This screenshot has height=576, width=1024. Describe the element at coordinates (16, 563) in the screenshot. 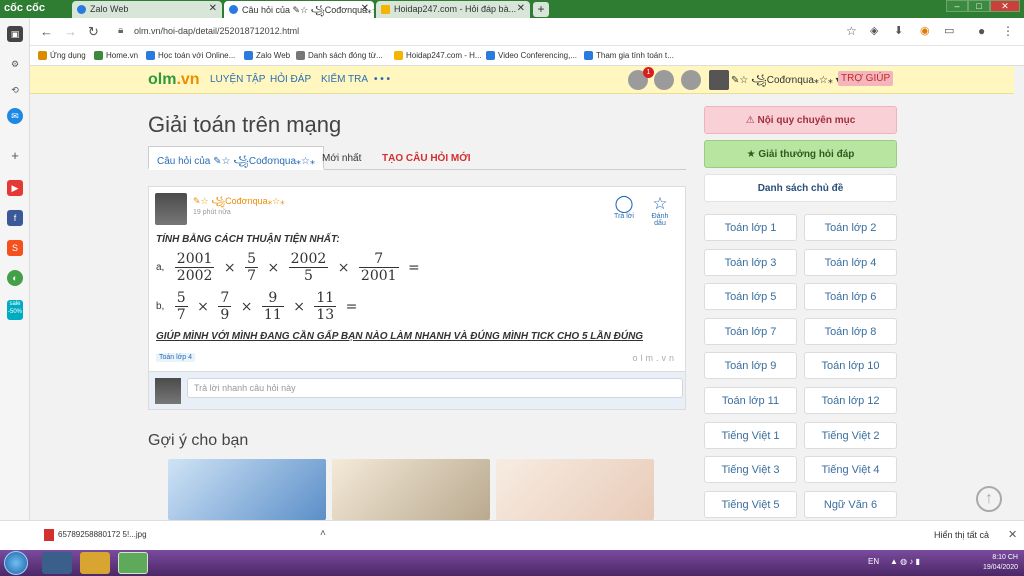

I see `start-button` at that location.